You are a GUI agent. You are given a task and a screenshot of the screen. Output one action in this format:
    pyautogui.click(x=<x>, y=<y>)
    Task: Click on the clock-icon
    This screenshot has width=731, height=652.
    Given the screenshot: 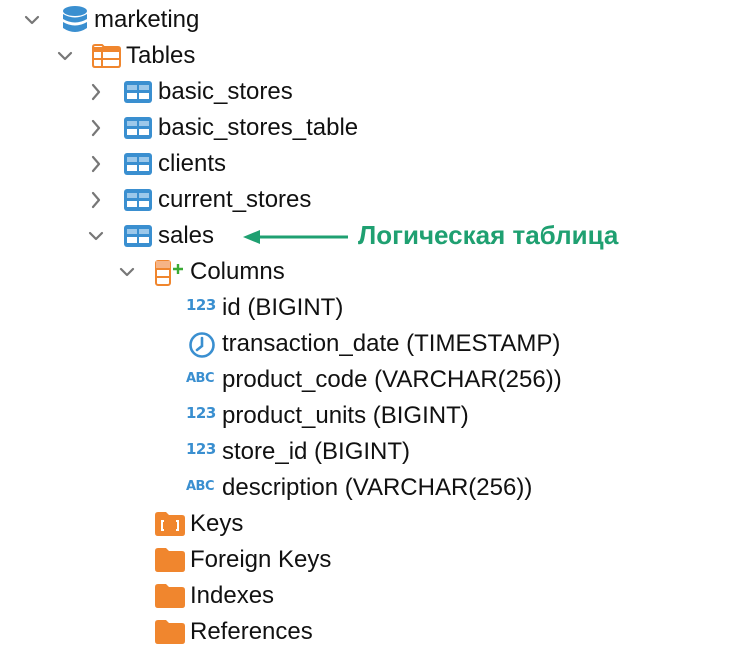 What is the action you would take?
    pyautogui.click(x=202, y=345)
    